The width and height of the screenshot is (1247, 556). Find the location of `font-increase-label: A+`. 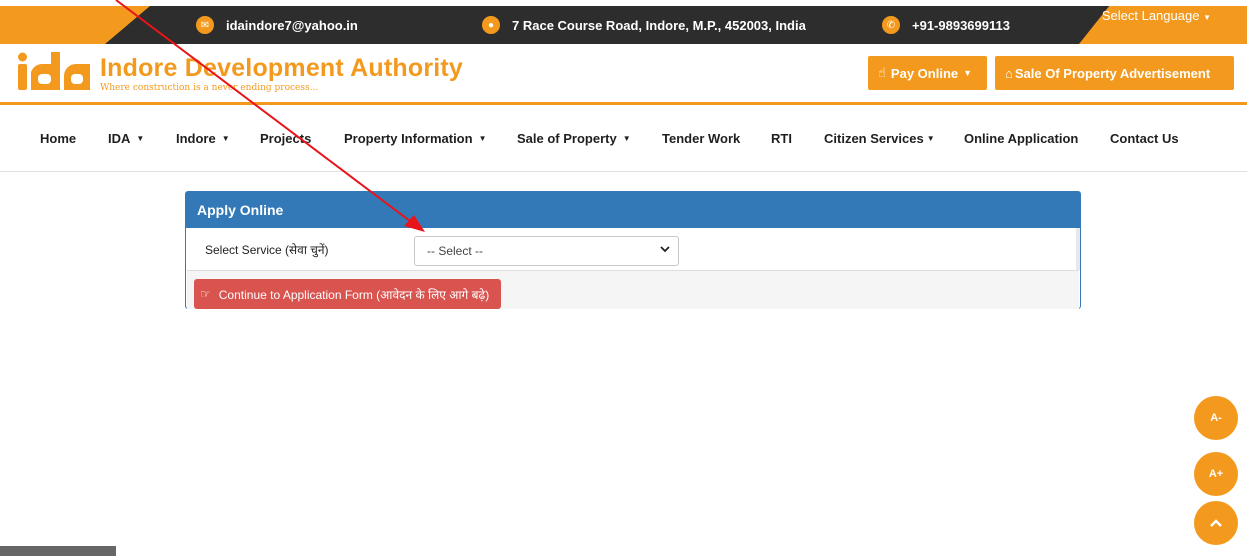

font-increase-label: A+ is located at coordinates (1216, 474).